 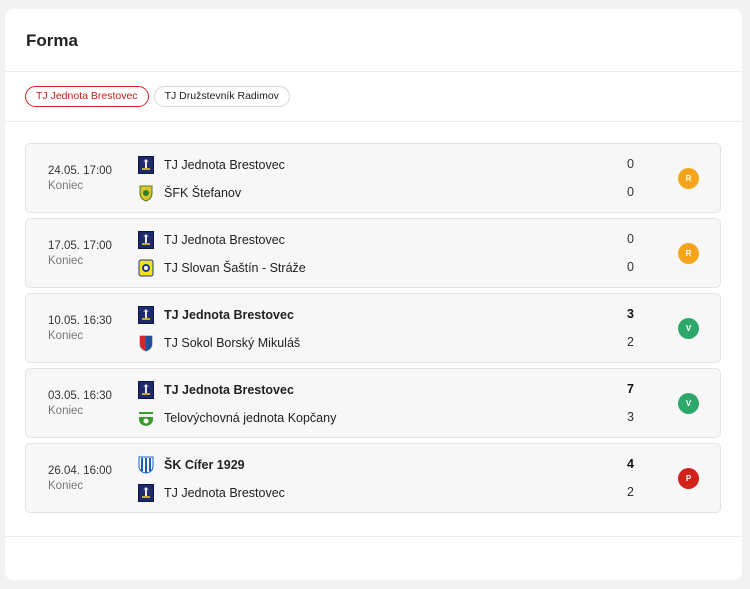 What do you see at coordinates (388, 343) in the screenshot?
I see `away-team: TJ Sokol Borský Mikuláš` at bounding box center [388, 343].